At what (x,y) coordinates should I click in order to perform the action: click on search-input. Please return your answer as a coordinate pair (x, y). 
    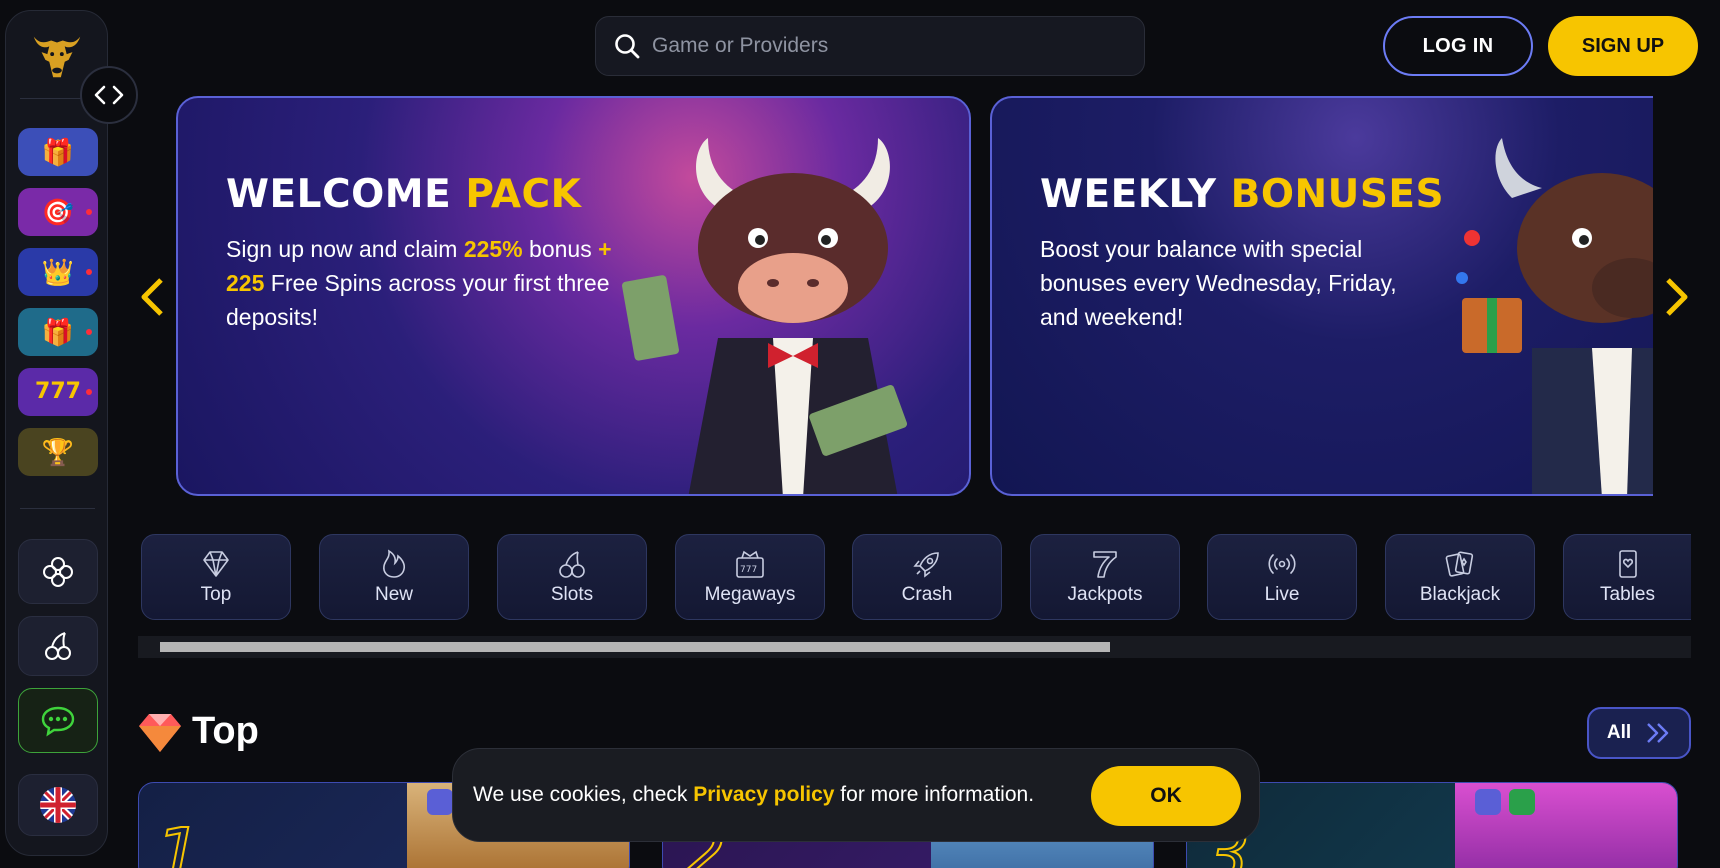
    Looking at the image, I should click on (872, 46).